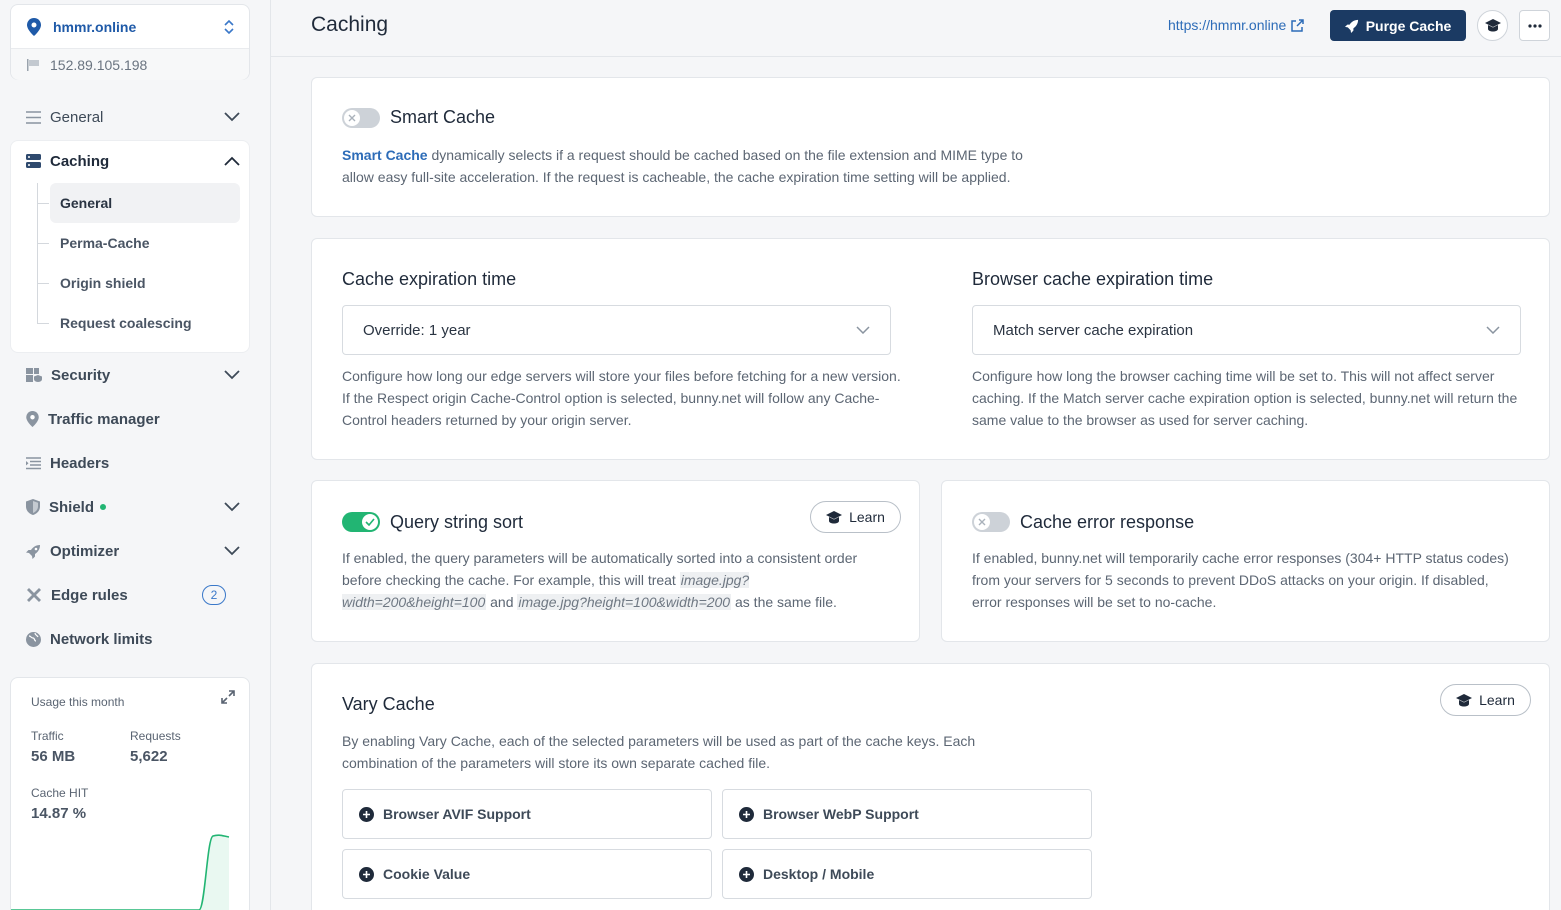  I want to click on smart-cache-link: Smart Cache, so click(385, 155).